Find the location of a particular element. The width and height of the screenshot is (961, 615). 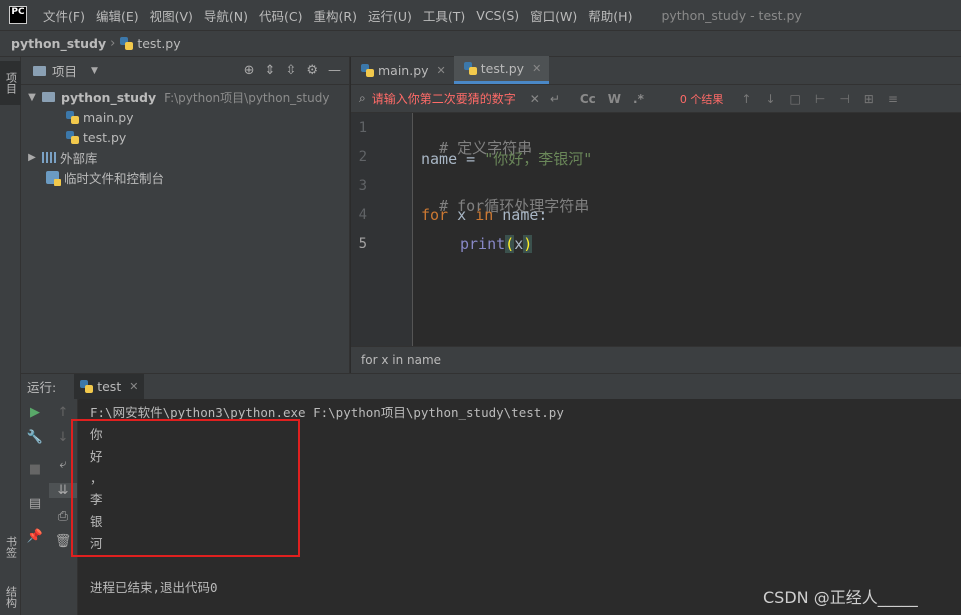

menu-vcs: VCS(S) is located at coordinates (497, 15).